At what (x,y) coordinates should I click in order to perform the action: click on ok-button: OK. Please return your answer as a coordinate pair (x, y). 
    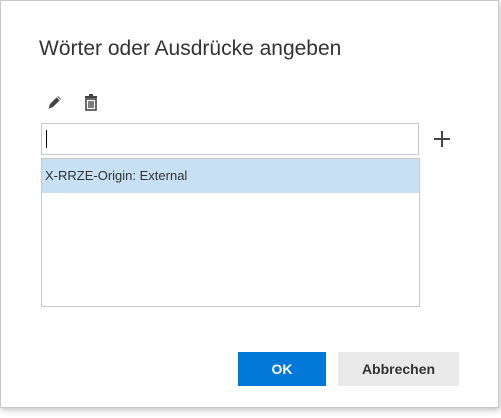
    Looking at the image, I should click on (282, 369).